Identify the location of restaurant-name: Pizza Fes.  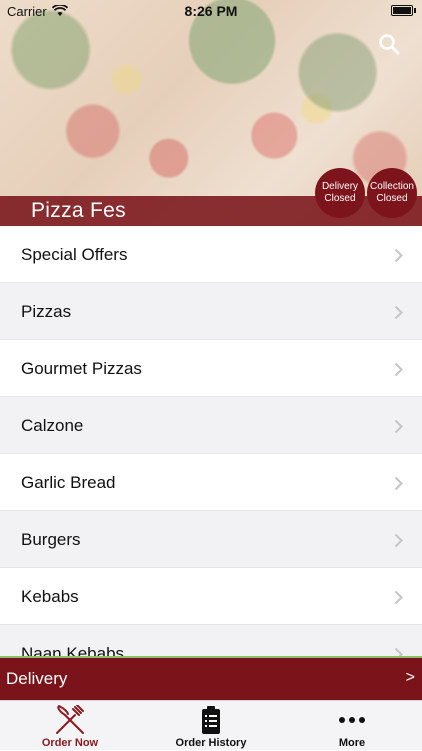
(78, 210).